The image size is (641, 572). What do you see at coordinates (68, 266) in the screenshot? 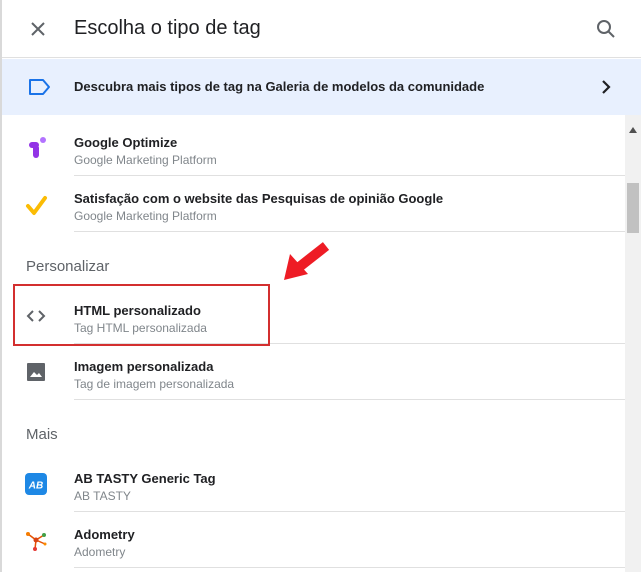
I see `section-heading-custom: Personalizar` at bounding box center [68, 266].